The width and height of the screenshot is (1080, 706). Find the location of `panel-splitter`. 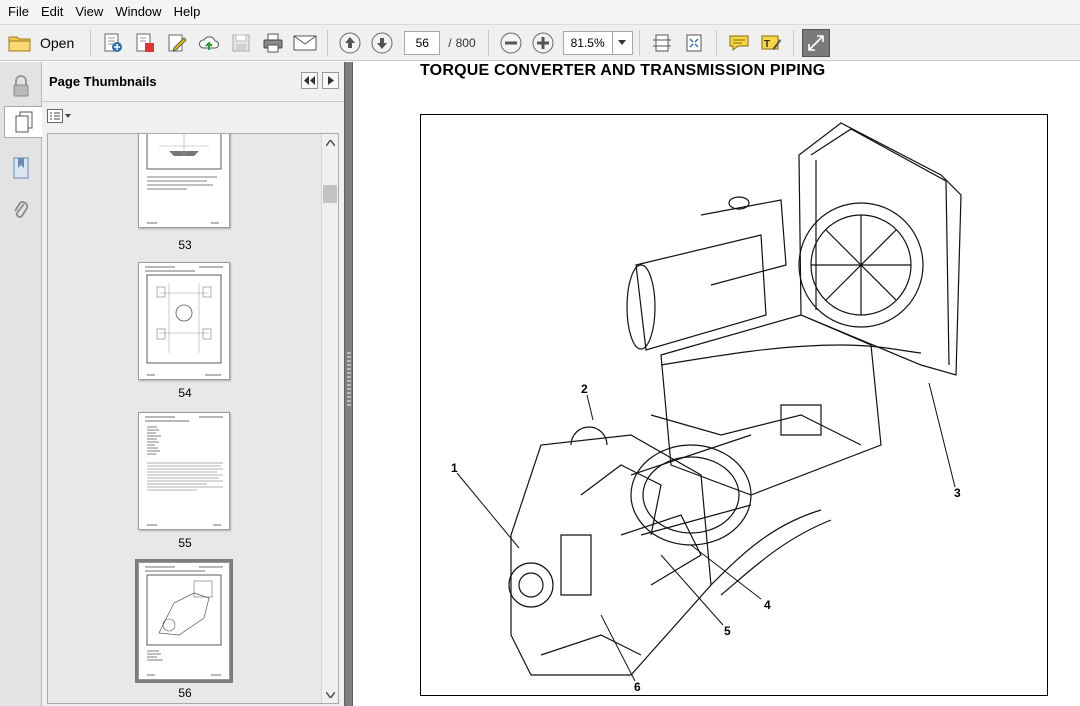

panel-splitter is located at coordinates (348, 384).